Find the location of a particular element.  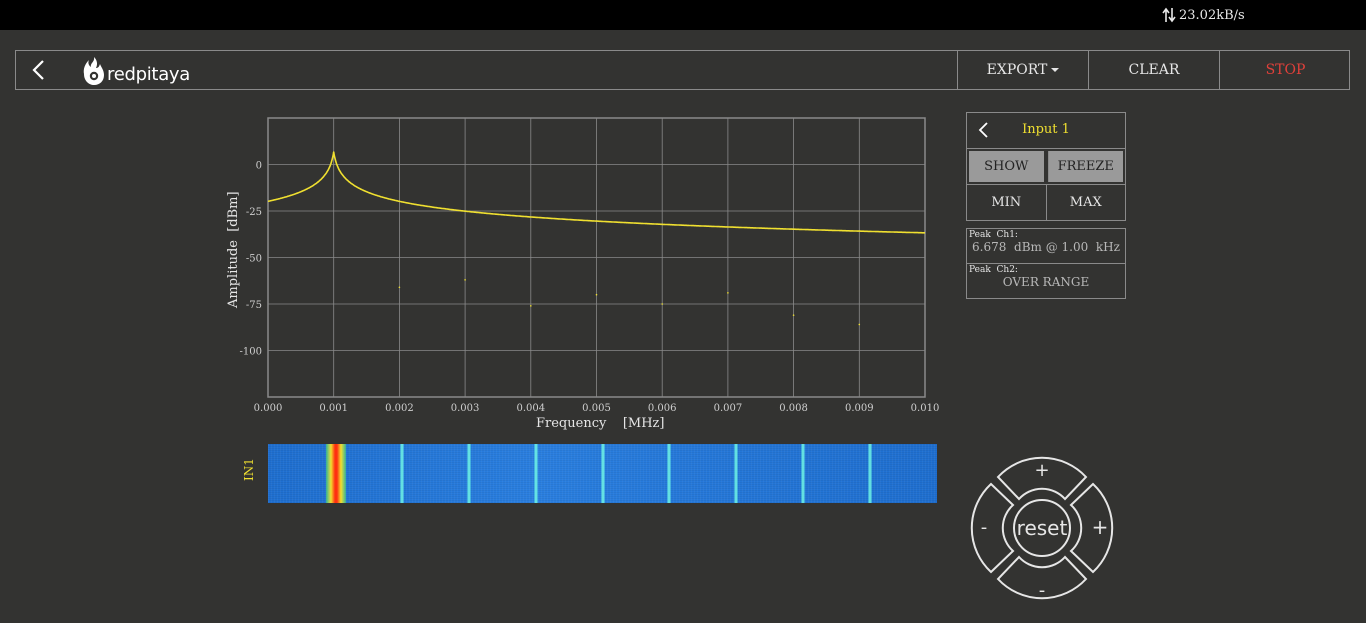

x-axis-label: Frequency [MHz] is located at coordinates (600, 423).